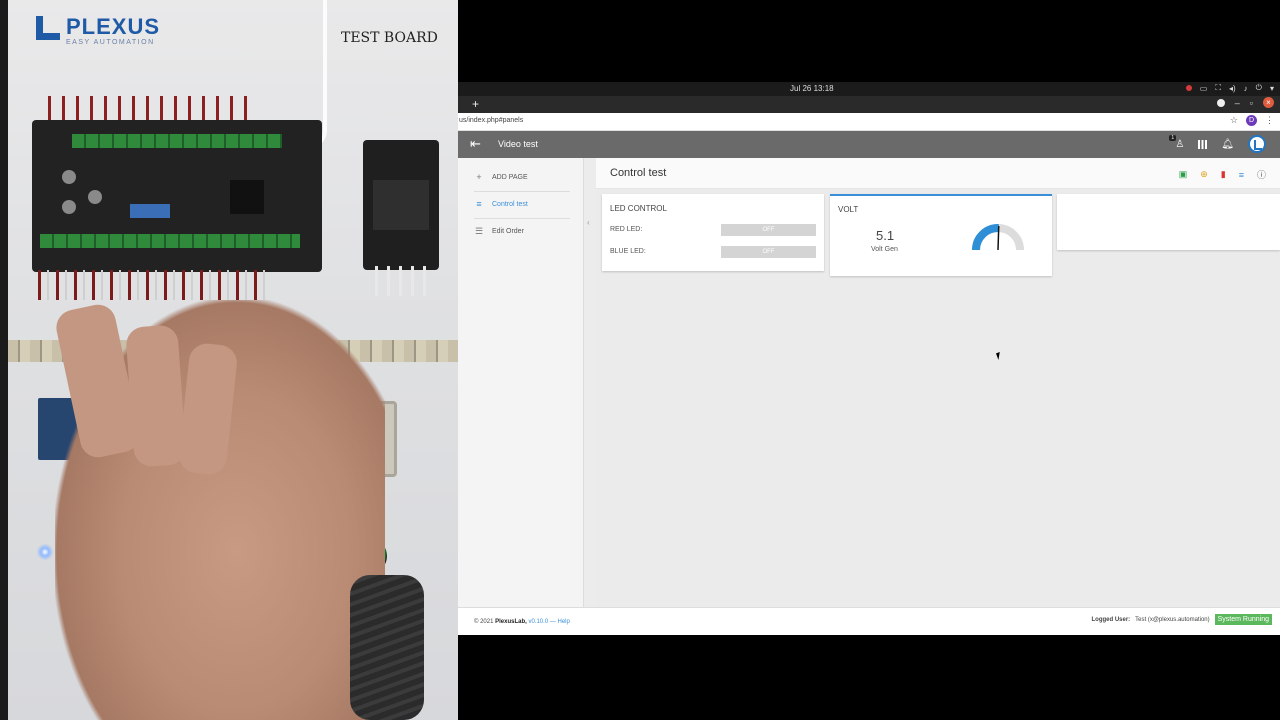 The width and height of the screenshot is (1280, 720). I want to click on logged-user-value: Test (x@plexus.automation), so click(1172, 619).